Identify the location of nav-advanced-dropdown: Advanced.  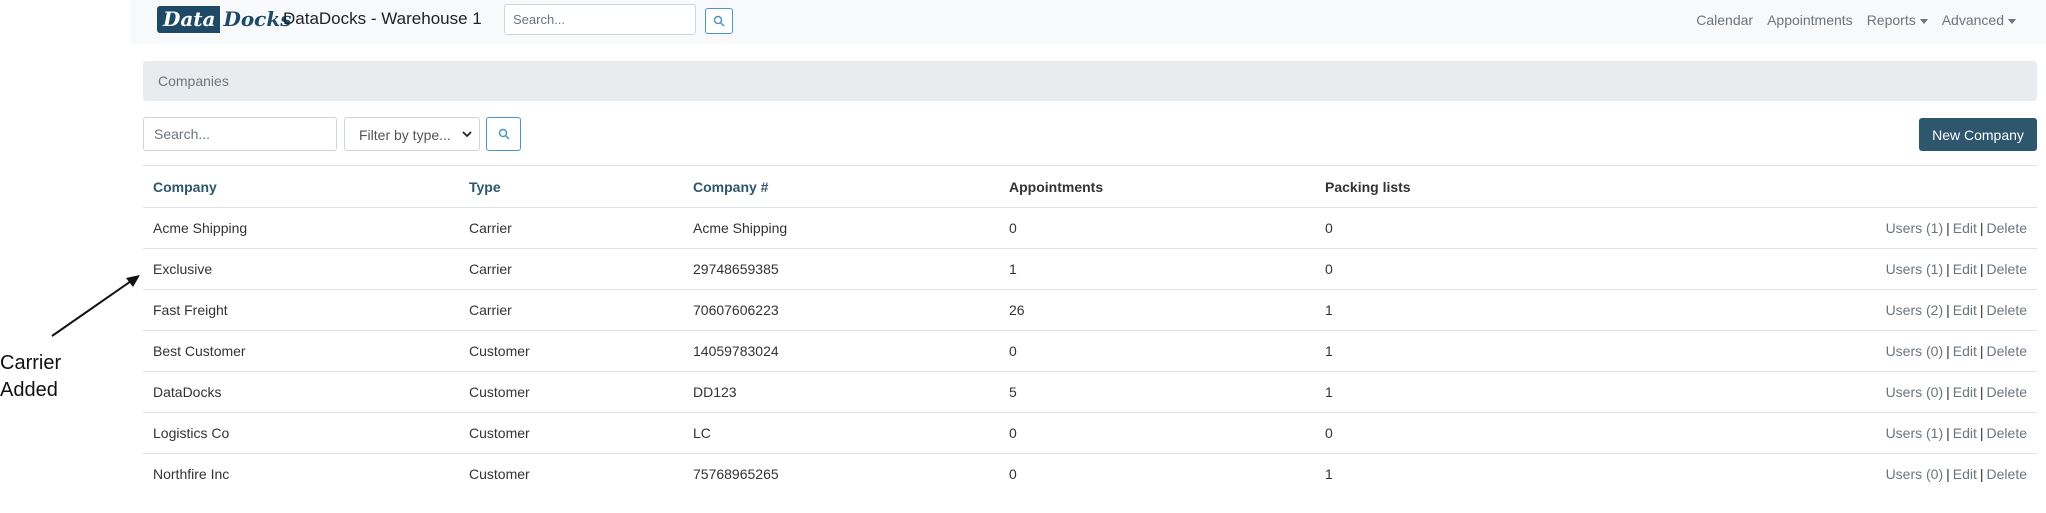
(1979, 20).